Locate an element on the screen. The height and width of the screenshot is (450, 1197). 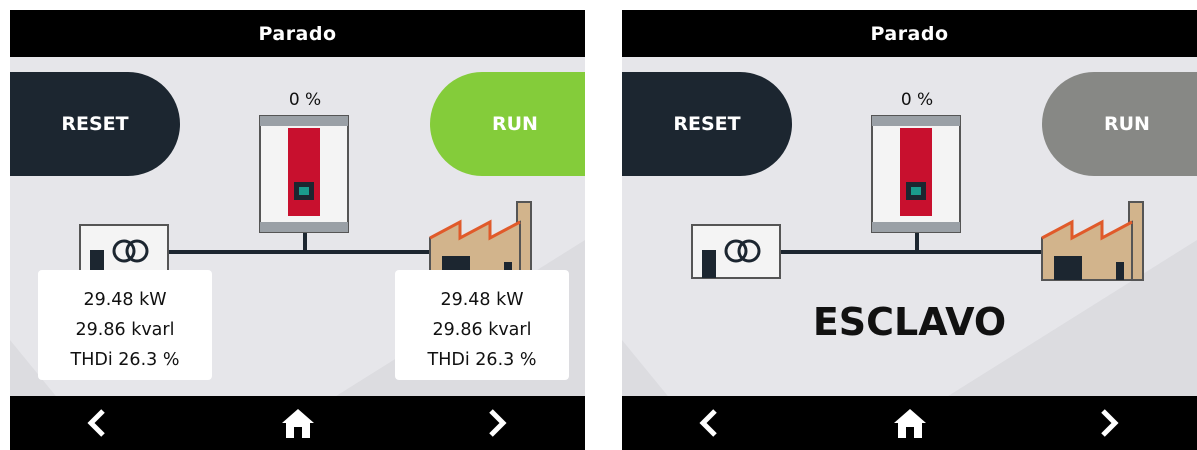
grid-readings-panel: 29.48 kW 29.86 kvarl THDi 26.3 % is located at coordinates (125, 325).